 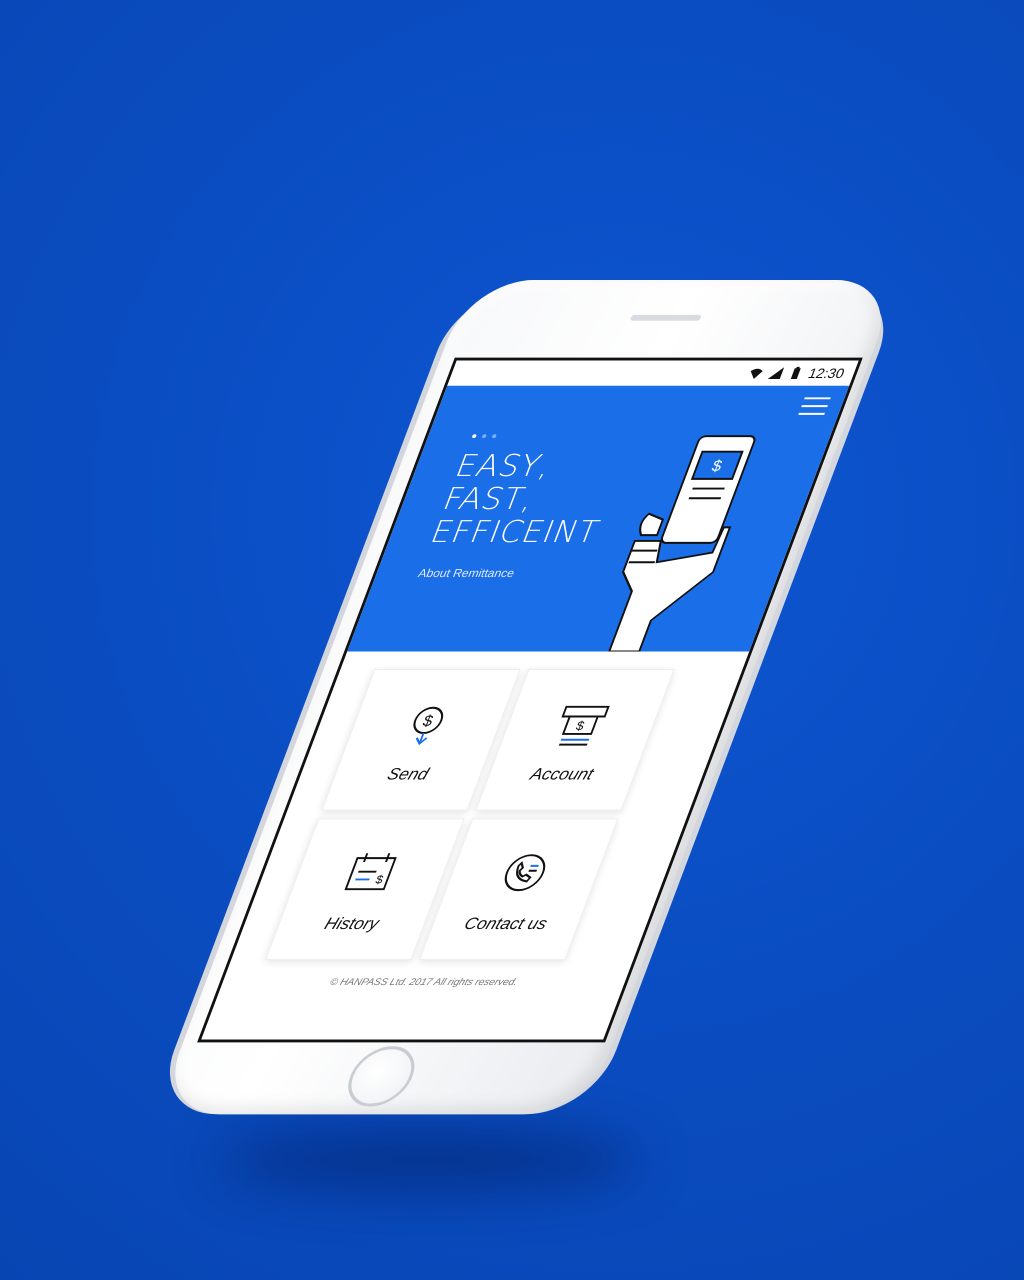 I want to click on history-calendar-icon: $, so click(x=370, y=872).